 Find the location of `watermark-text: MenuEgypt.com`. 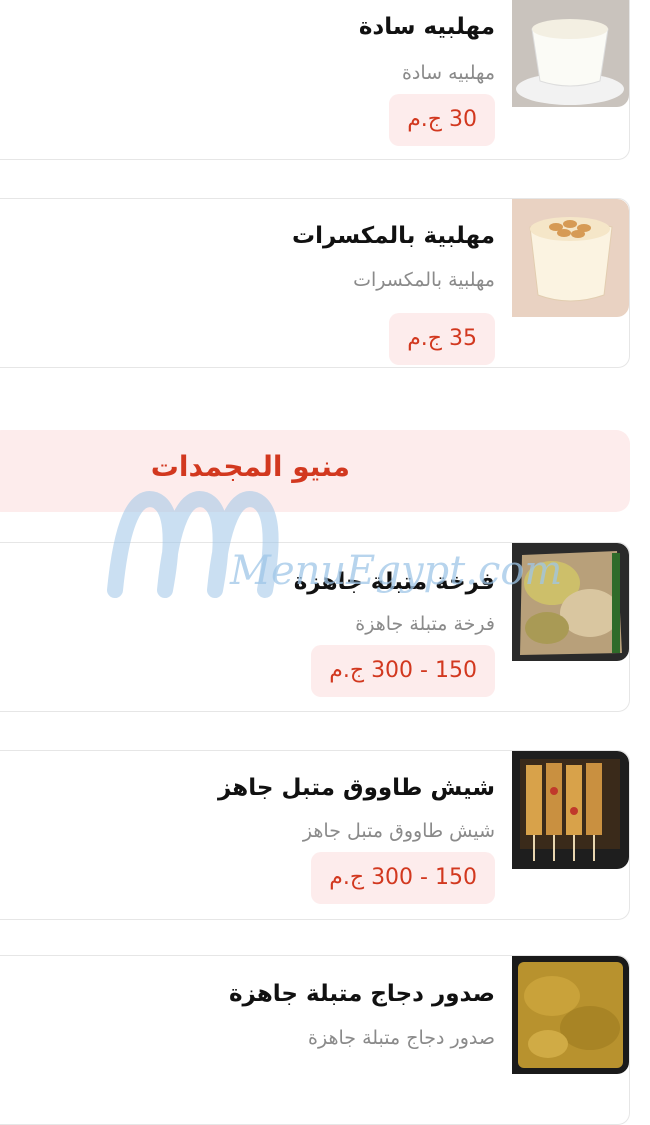

watermark-text: MenuEgypt.com is located at coordinates (396, 571).